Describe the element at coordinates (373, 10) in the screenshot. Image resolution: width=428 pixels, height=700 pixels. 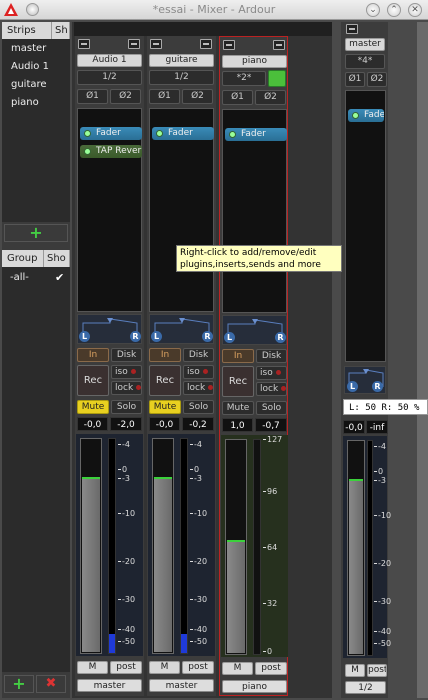
I see `minimize-button: ⌄` at that location.